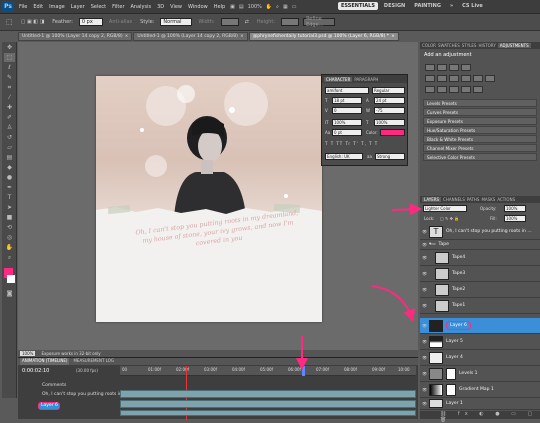 The height and width of the screenshot is (423, 540). Describe the element at coordinates (480, 290) in the screenshot. I see `layer-tape2: 👁 Tape2` at that location.